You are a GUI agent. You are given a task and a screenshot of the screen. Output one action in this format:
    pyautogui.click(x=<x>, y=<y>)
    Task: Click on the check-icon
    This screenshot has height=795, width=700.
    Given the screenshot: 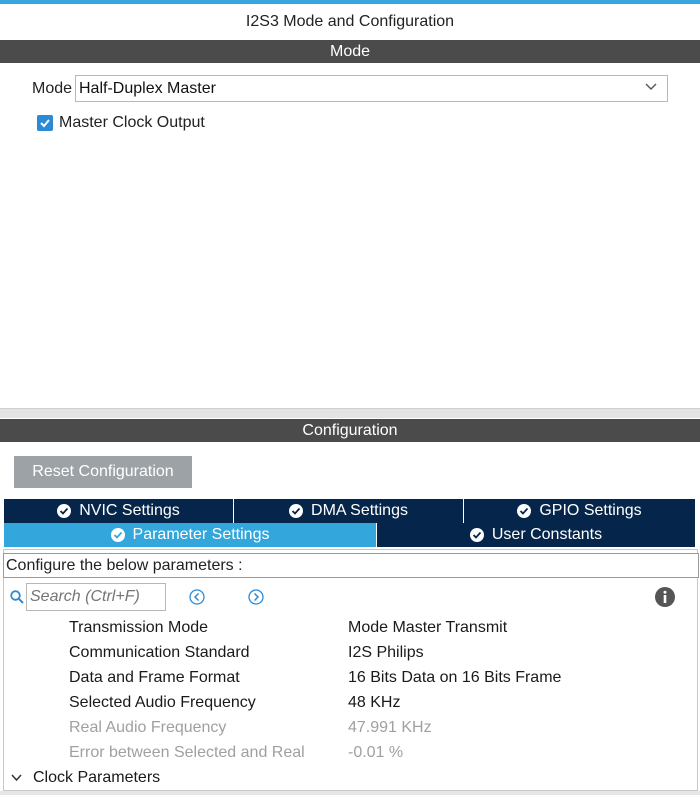 What is the action you would take?
    pyautogui.click(x=45, y=123)
    